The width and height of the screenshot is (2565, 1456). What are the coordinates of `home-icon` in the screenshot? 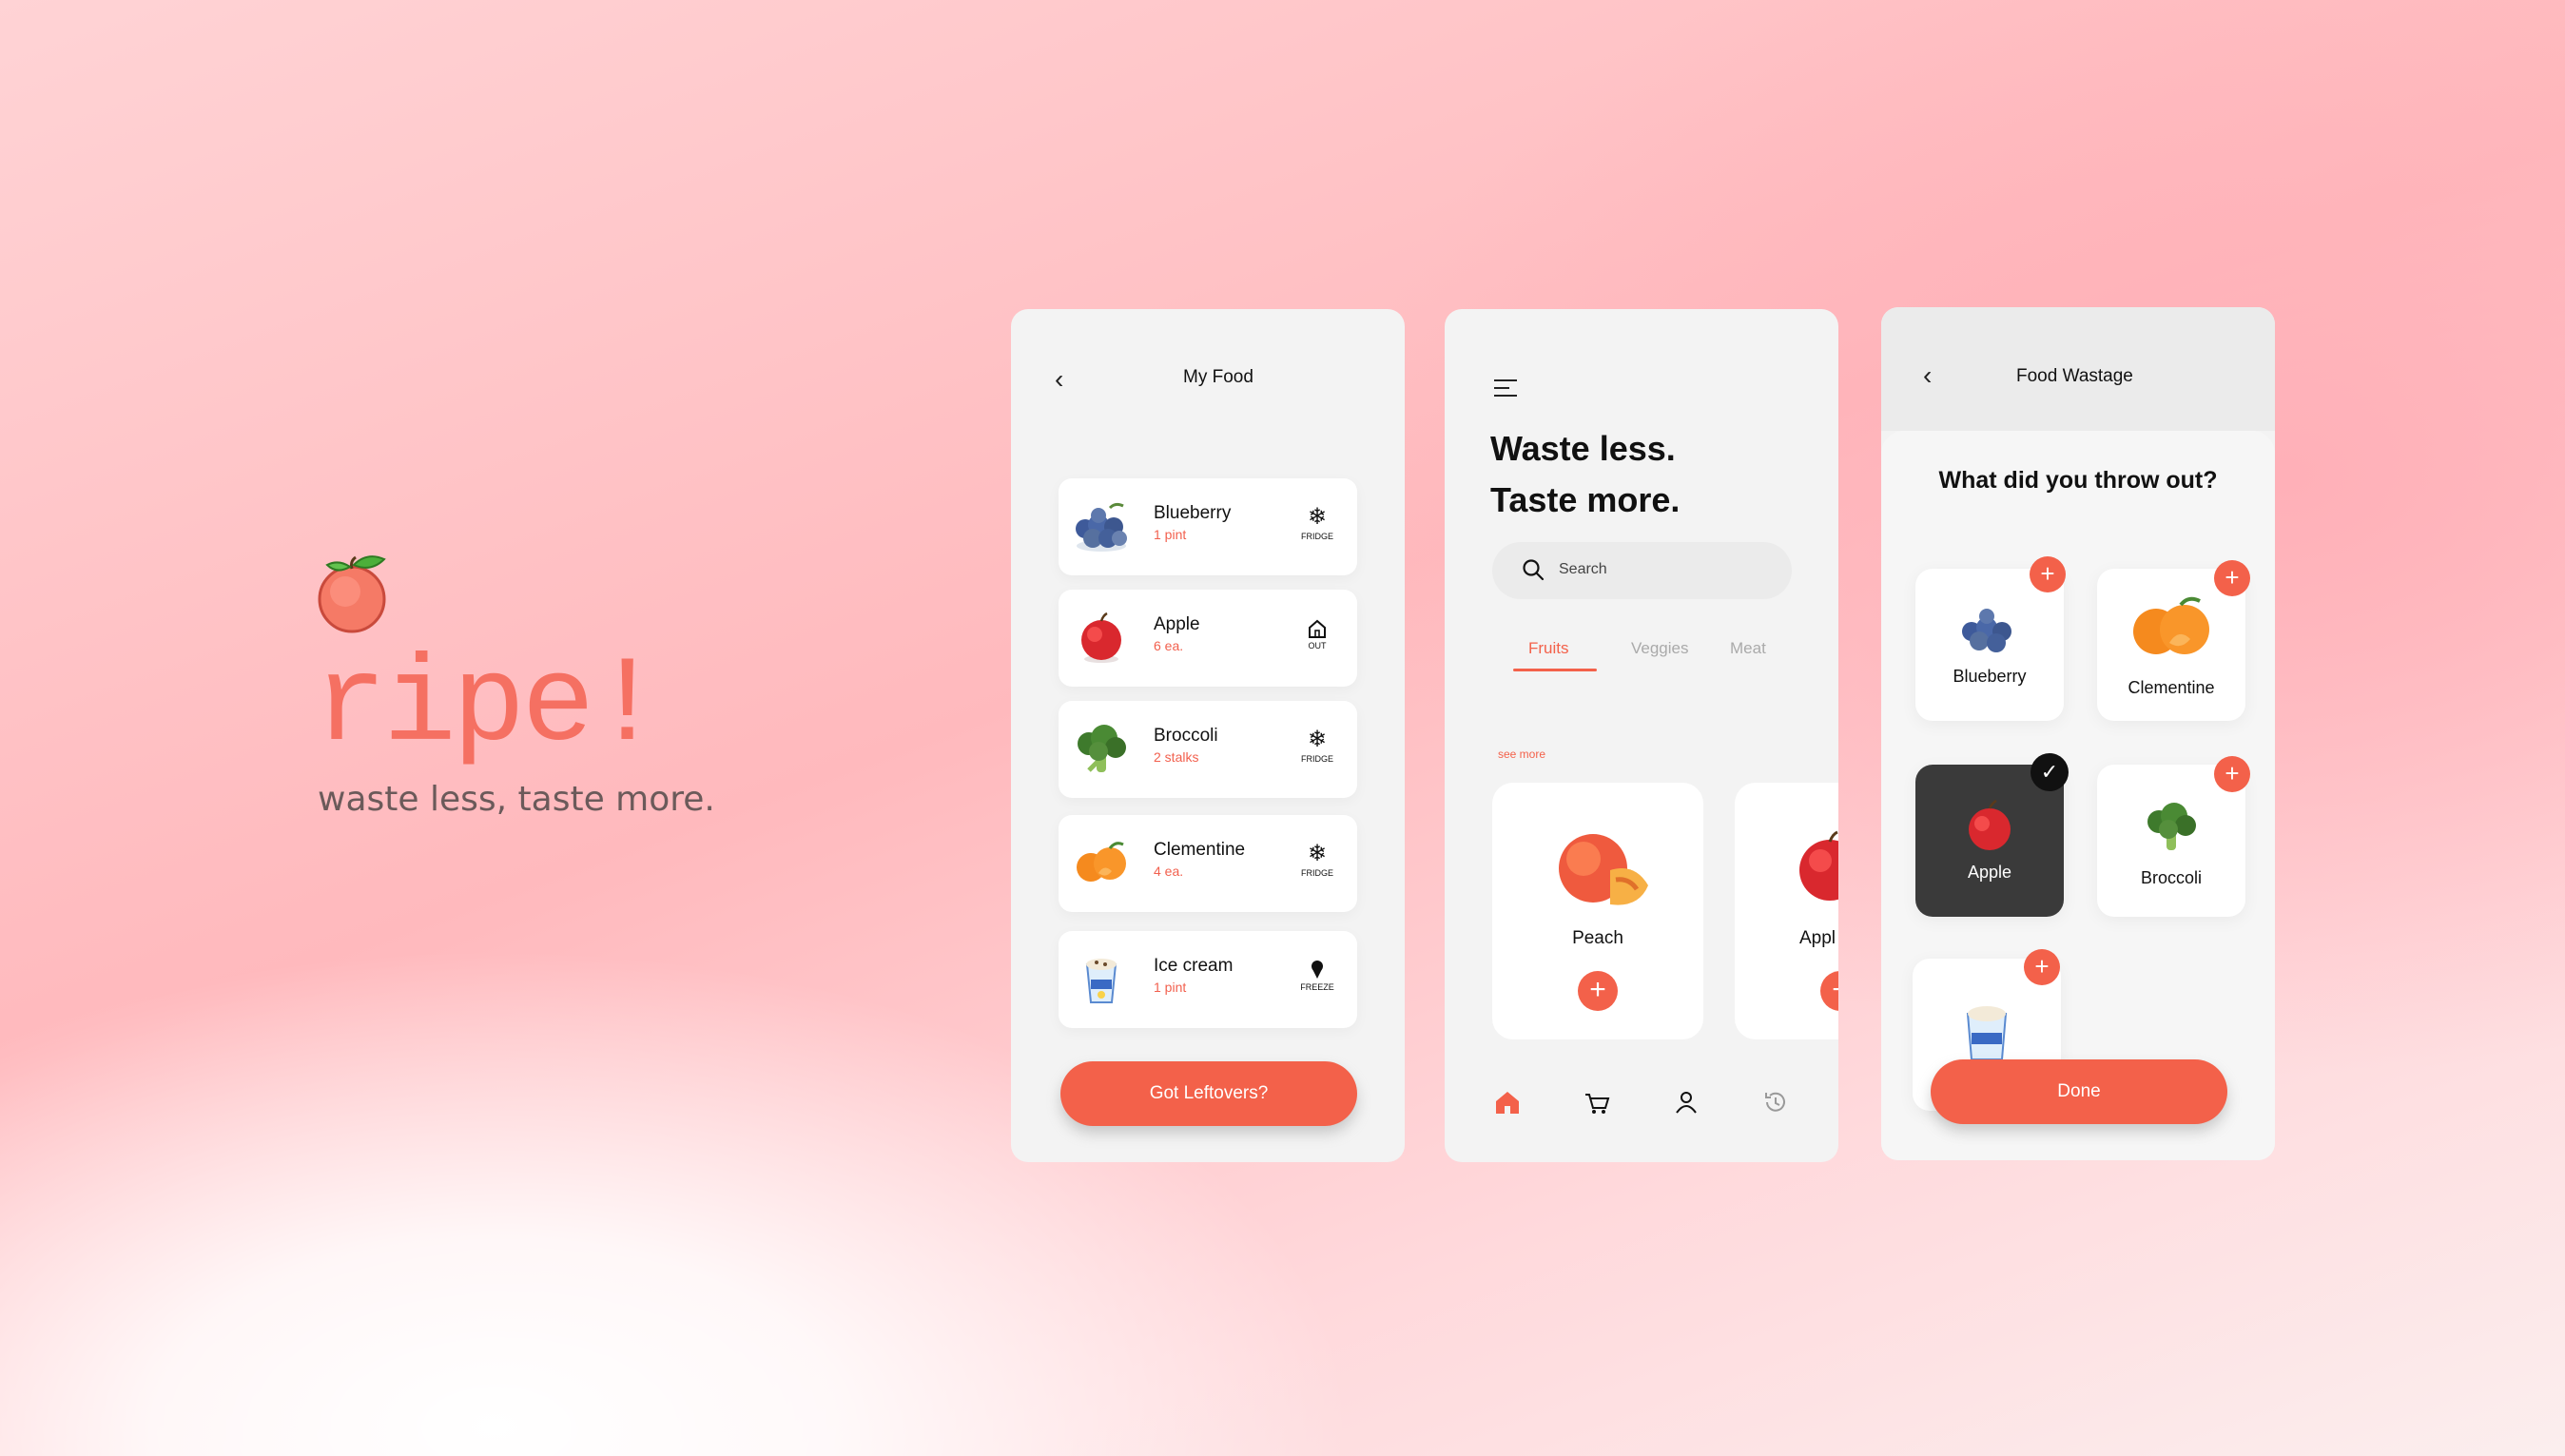 It's located at (1508, 1102).